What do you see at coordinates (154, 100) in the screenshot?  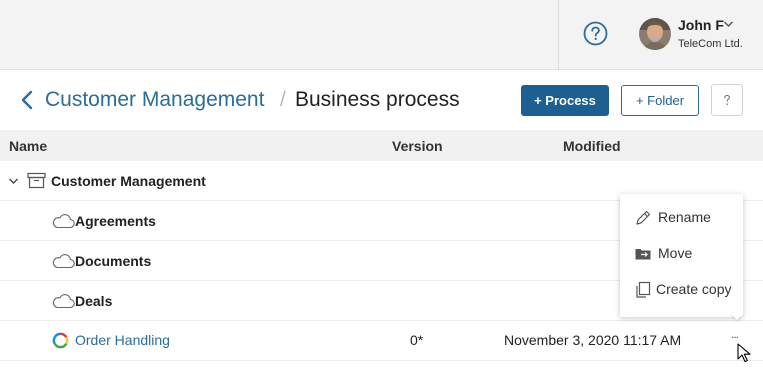 I see `breadcrumb-parent: Customer Management` at bounding box center [154, 100].